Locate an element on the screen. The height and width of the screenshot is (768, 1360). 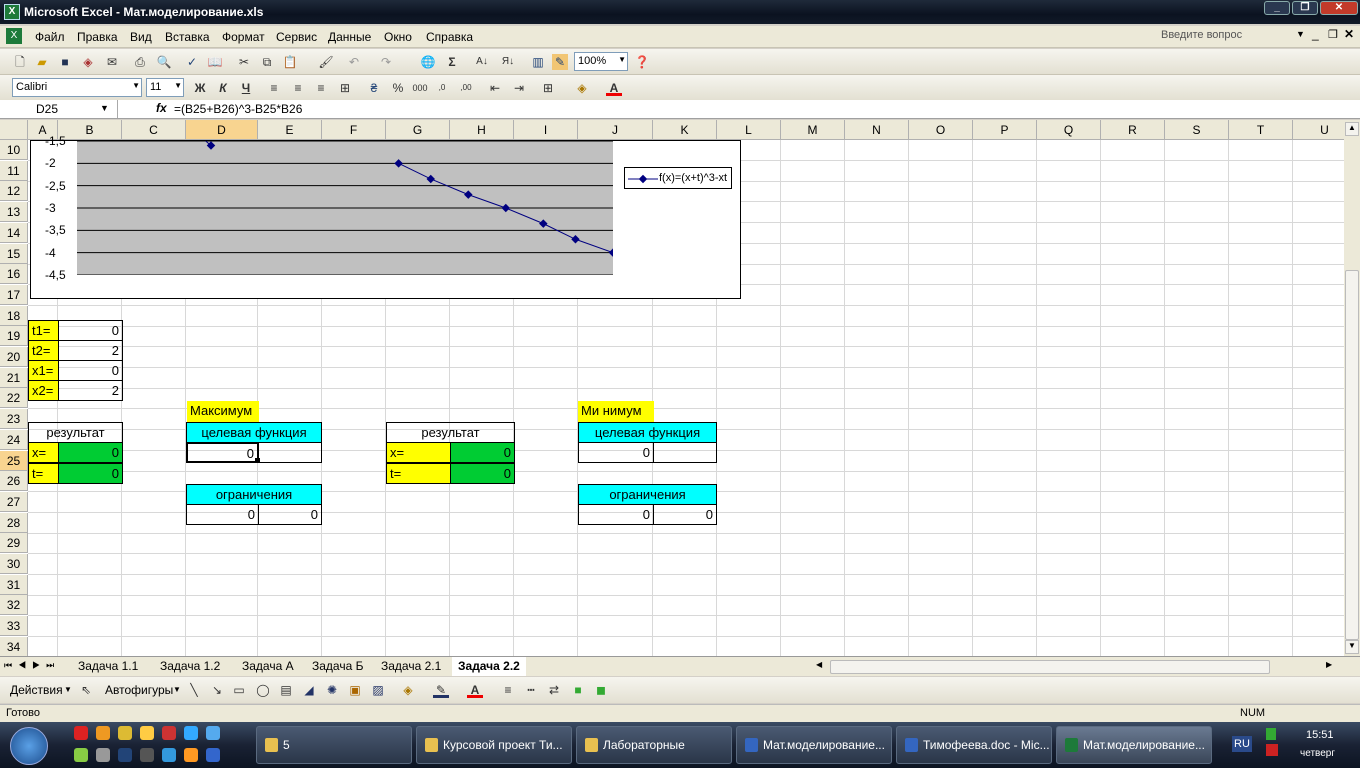
column-header-Q: Q is located at coordinates (1069, 130).